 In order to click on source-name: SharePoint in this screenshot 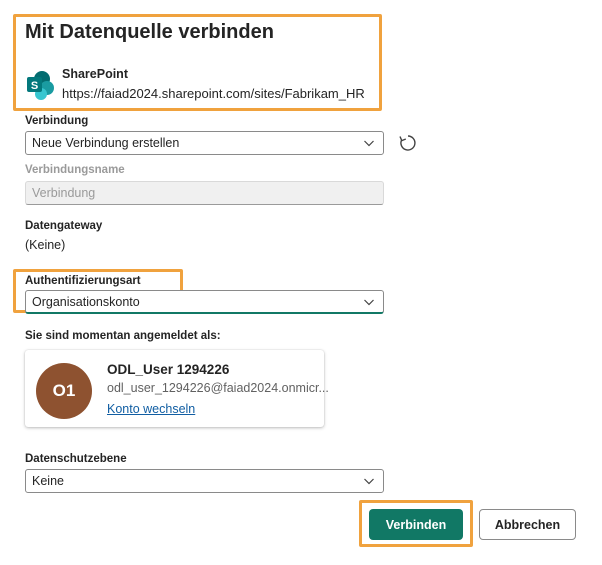, I will do `click(95, 74)`.